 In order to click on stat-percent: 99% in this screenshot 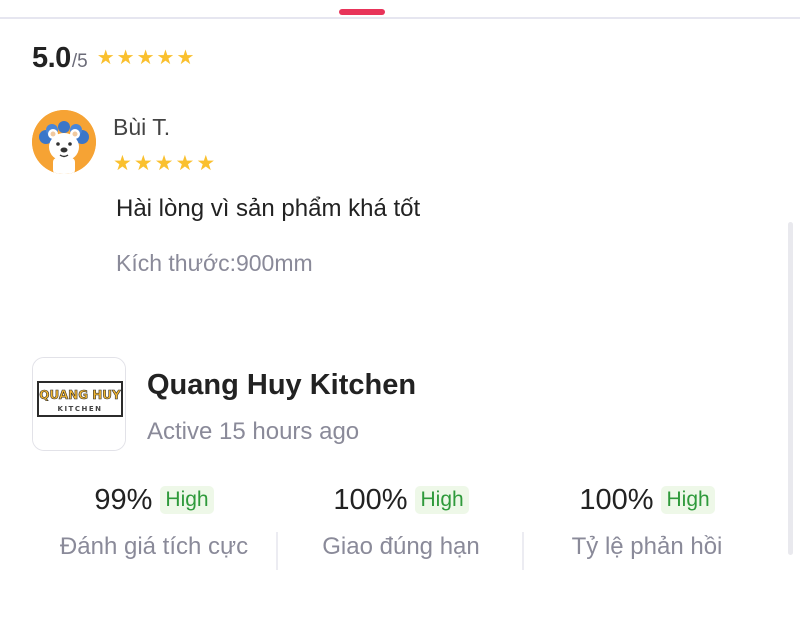, I will do `click(123, 499)`.